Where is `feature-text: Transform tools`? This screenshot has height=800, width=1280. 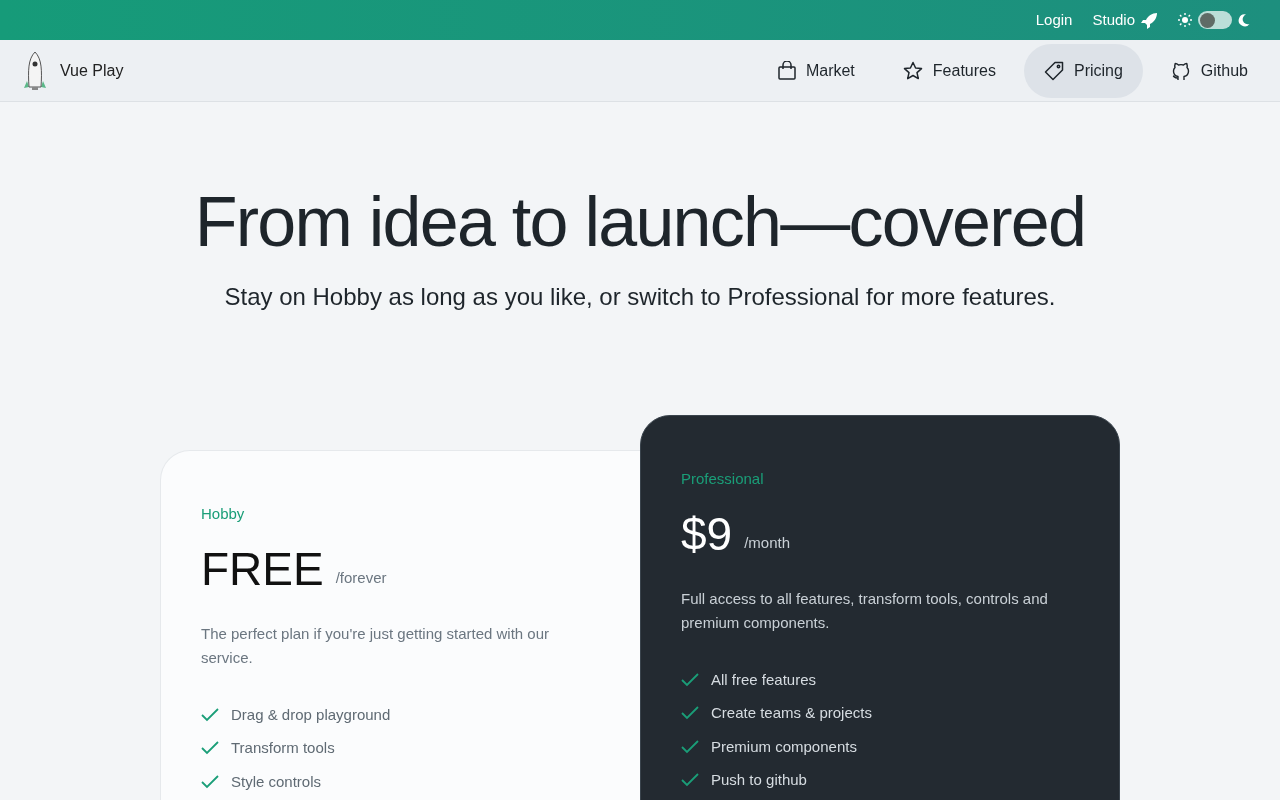
feature-text: Transform tools is located at coordinates (283, 748).